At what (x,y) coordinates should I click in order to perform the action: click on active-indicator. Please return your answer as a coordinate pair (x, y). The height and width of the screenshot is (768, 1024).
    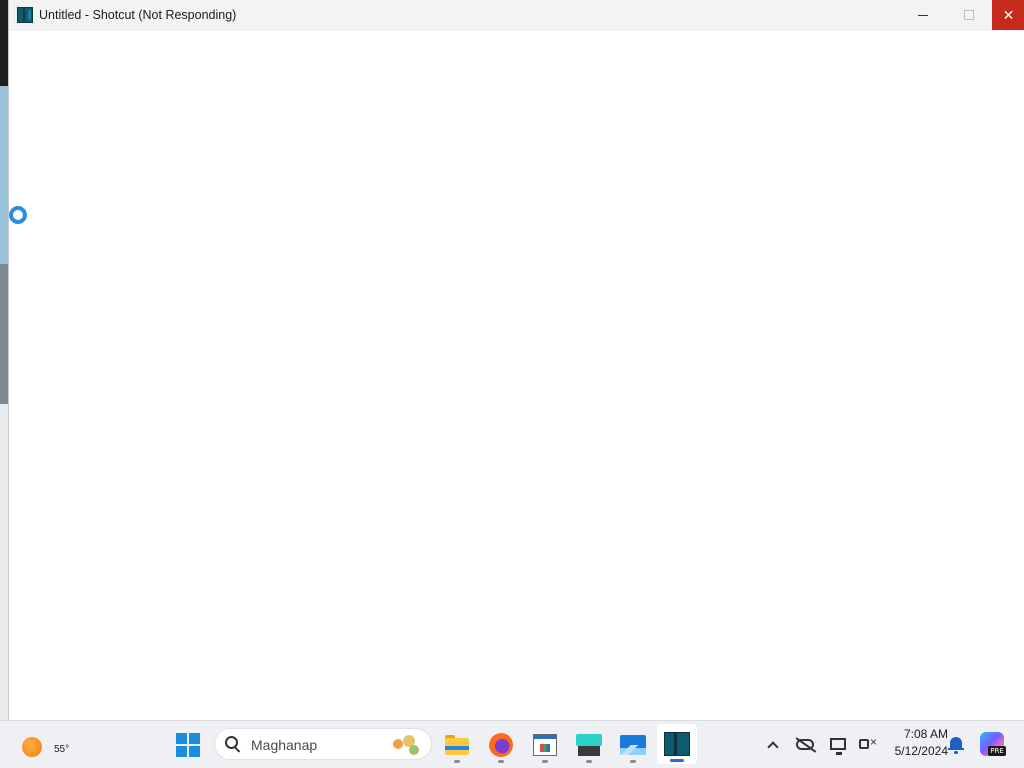
    Looking at the image, I should click on (677, 760).